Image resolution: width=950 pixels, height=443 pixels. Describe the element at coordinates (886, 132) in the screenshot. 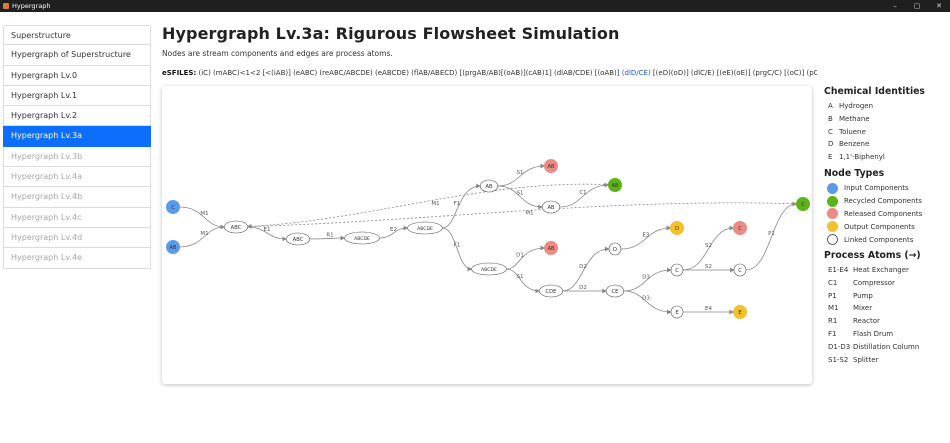

I see `chemical-row: C Toluene` at that location.